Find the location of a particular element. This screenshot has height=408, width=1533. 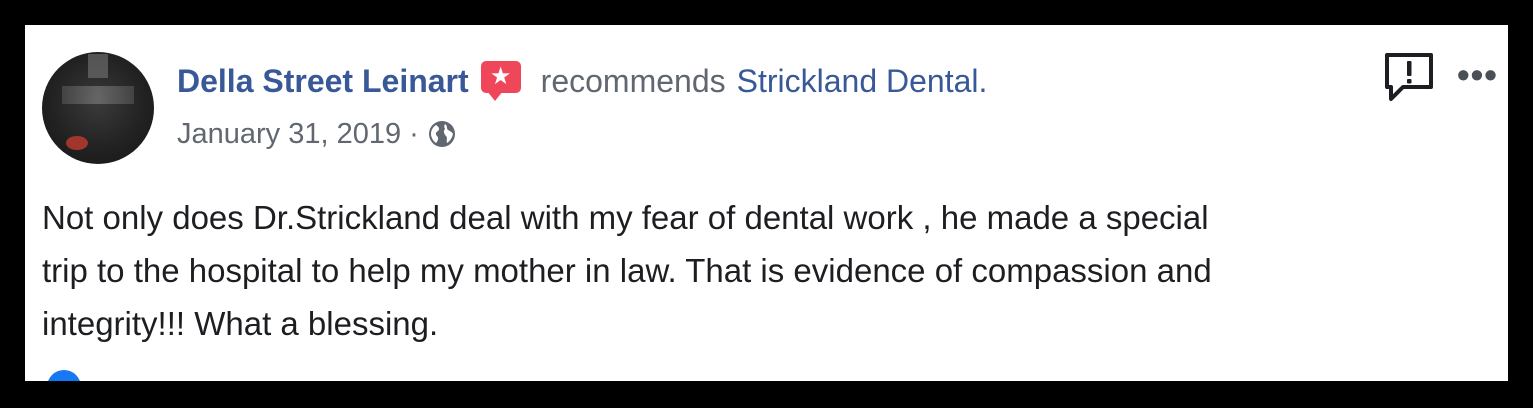

recommendation-star-icon: ★ is located at coordinates (501, 81).